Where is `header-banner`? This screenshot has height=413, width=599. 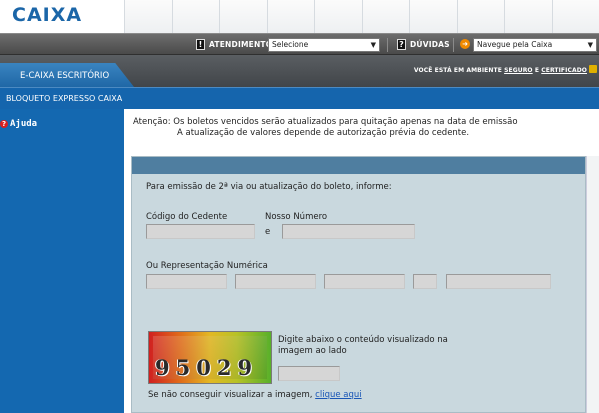
header-banner is located at coordinates (361, 16).